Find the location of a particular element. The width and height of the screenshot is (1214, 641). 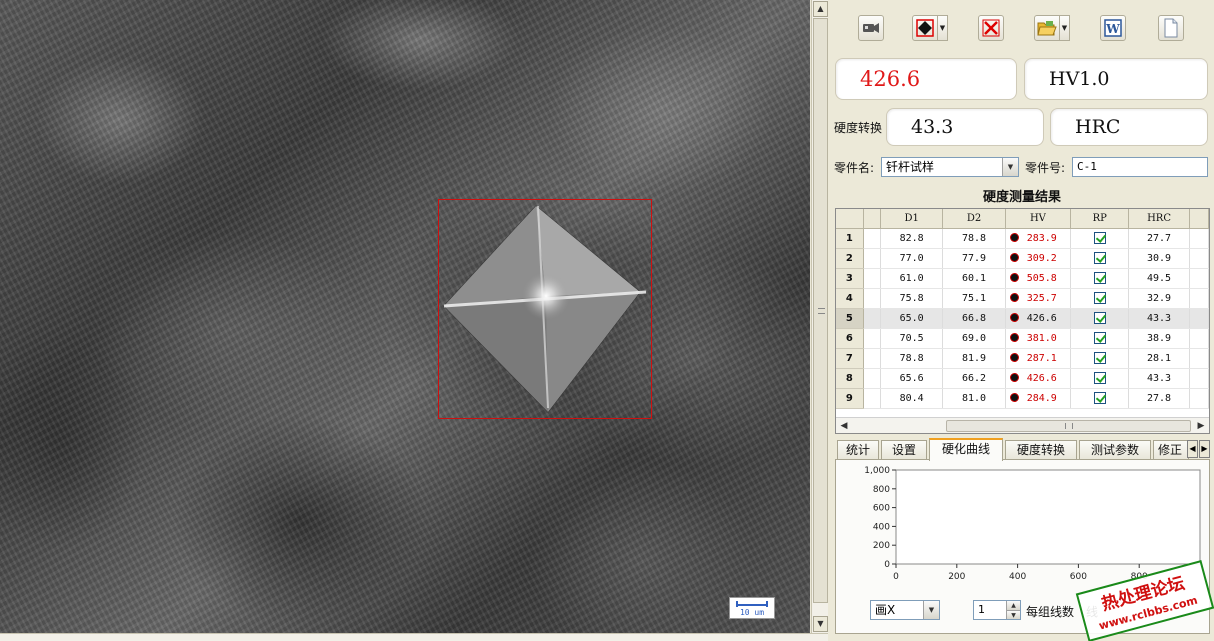

table-row: 8 65.6 66.2 426.6 43.3 is located at coordinates (1022, 378).